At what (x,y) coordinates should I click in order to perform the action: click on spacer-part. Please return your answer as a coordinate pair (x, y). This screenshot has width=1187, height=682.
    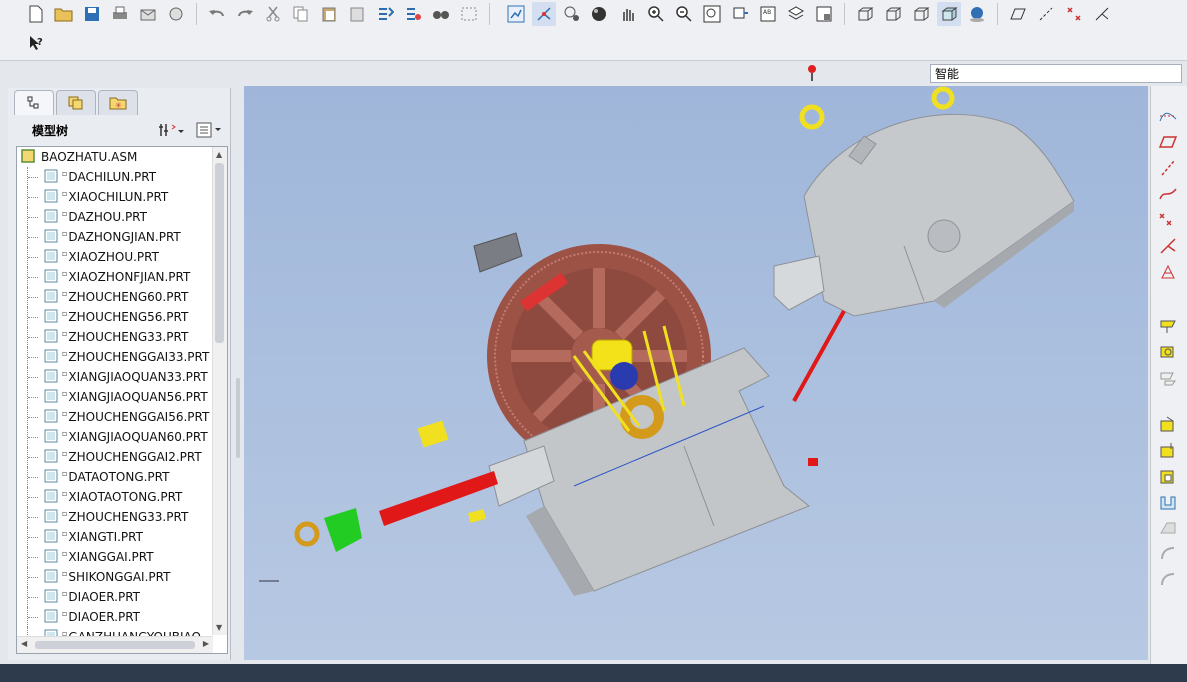
    Looking at the image, I should click on (477, 516).